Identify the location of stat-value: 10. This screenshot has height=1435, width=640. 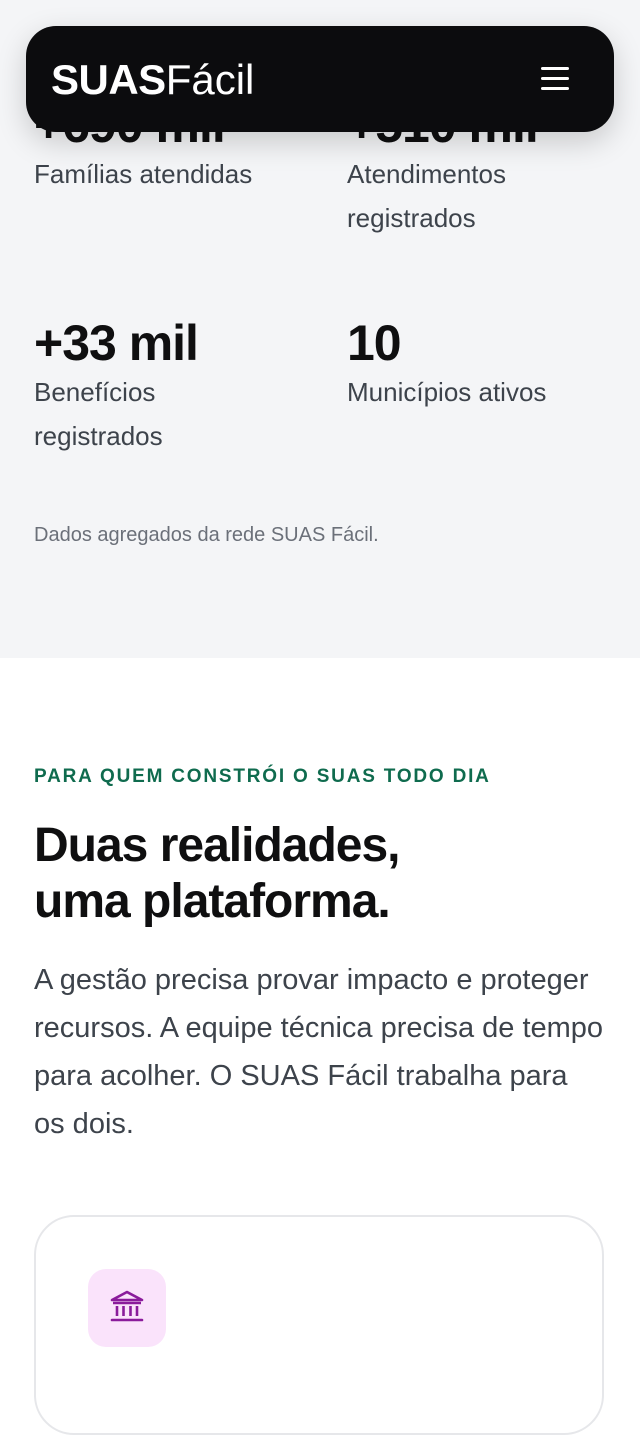
(374, 343).